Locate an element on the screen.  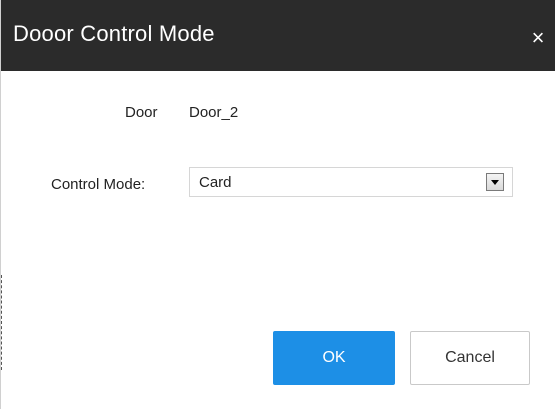
door-label: Door is located at coordinates (141, 112).